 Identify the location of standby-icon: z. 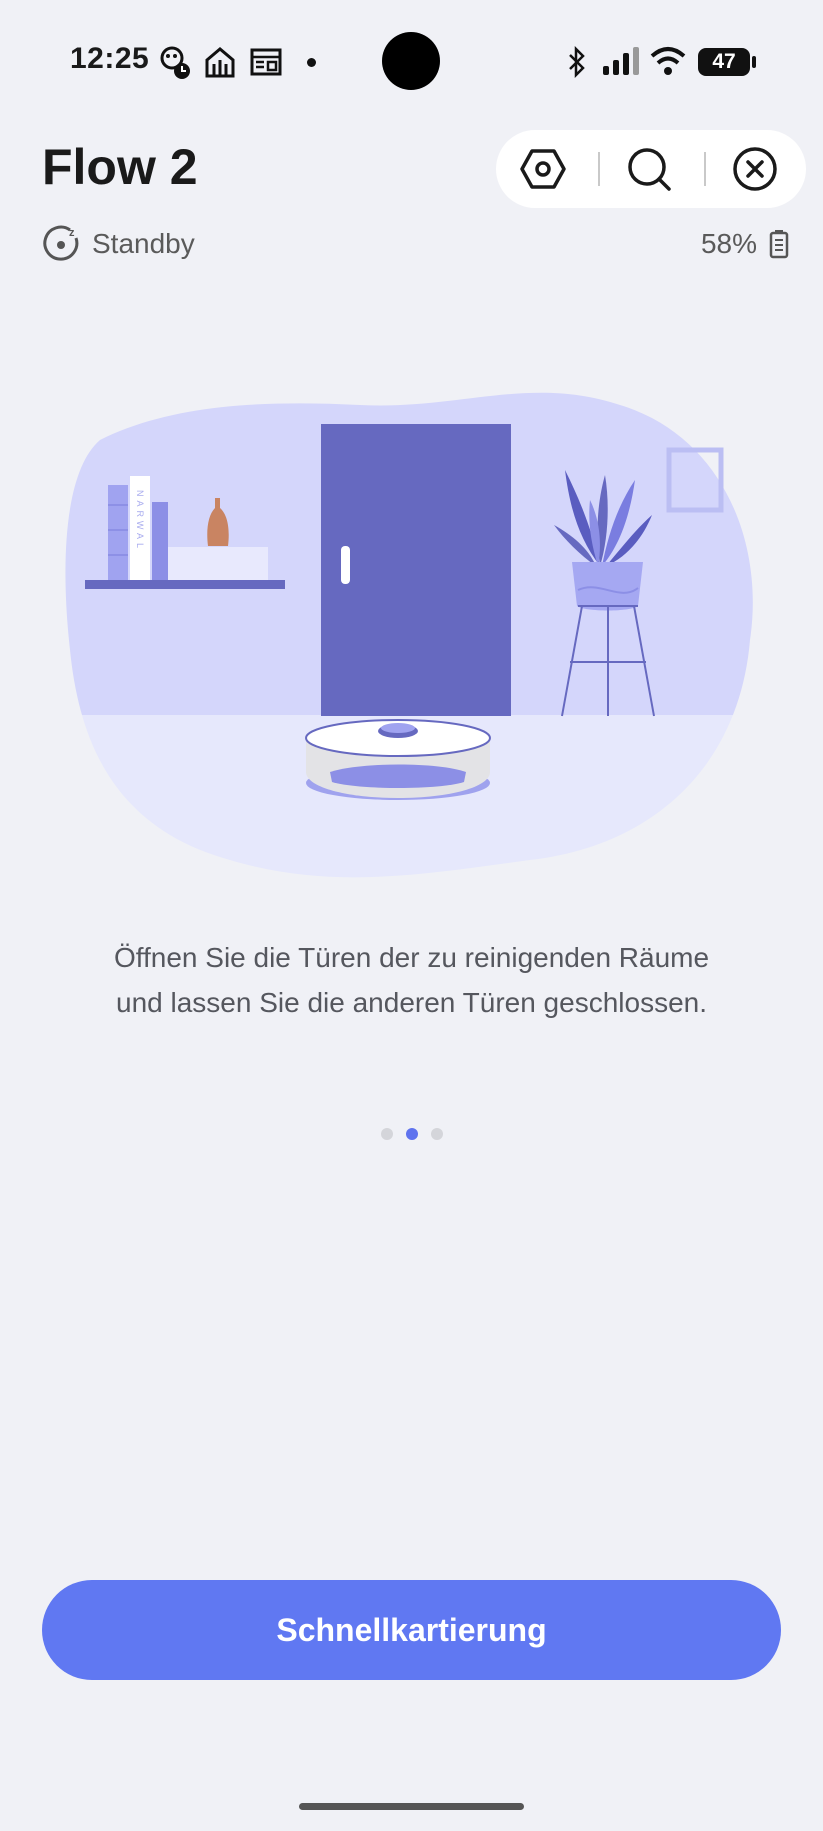
(61, 243).